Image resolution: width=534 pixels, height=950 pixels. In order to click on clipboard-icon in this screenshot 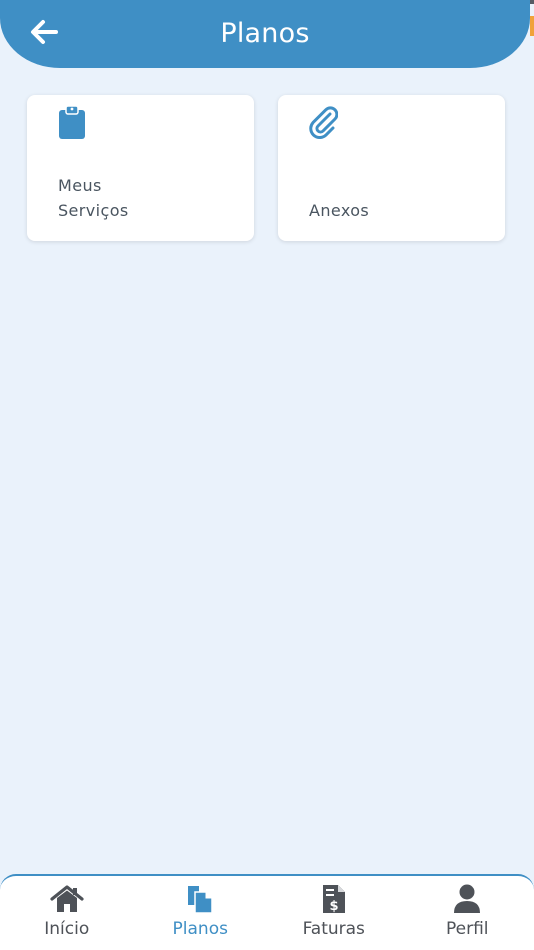, I will do `click(72, 122)`.